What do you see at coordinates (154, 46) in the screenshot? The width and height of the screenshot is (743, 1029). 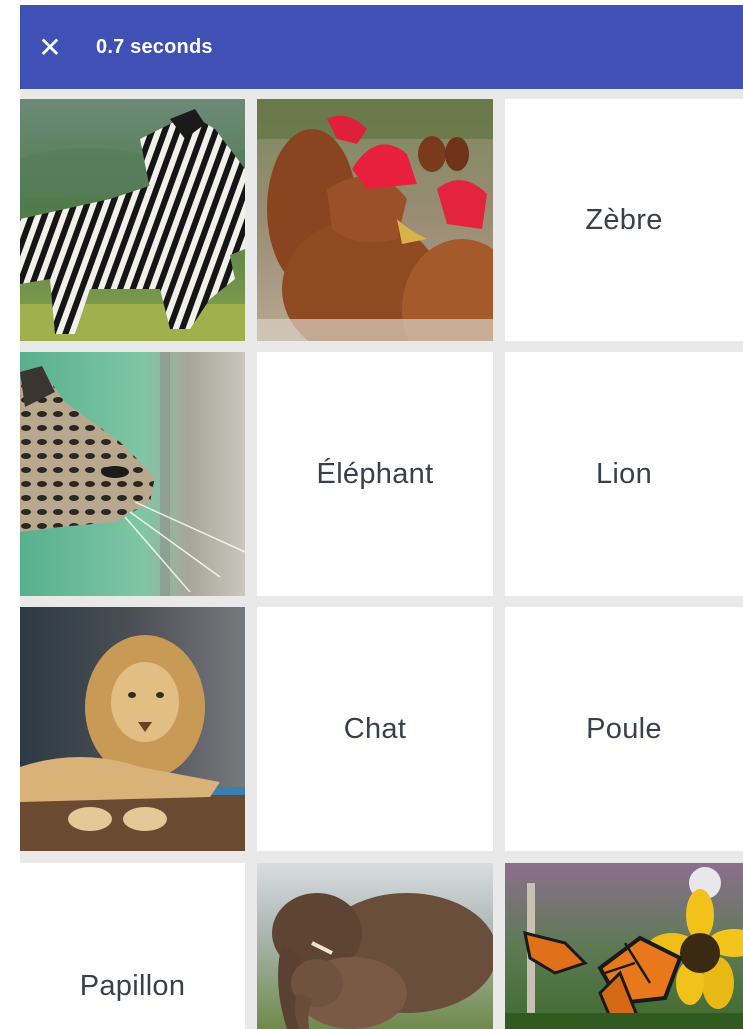 I see `elapsed-timer: 0.7 seconds` at bounding box center [154, 46].